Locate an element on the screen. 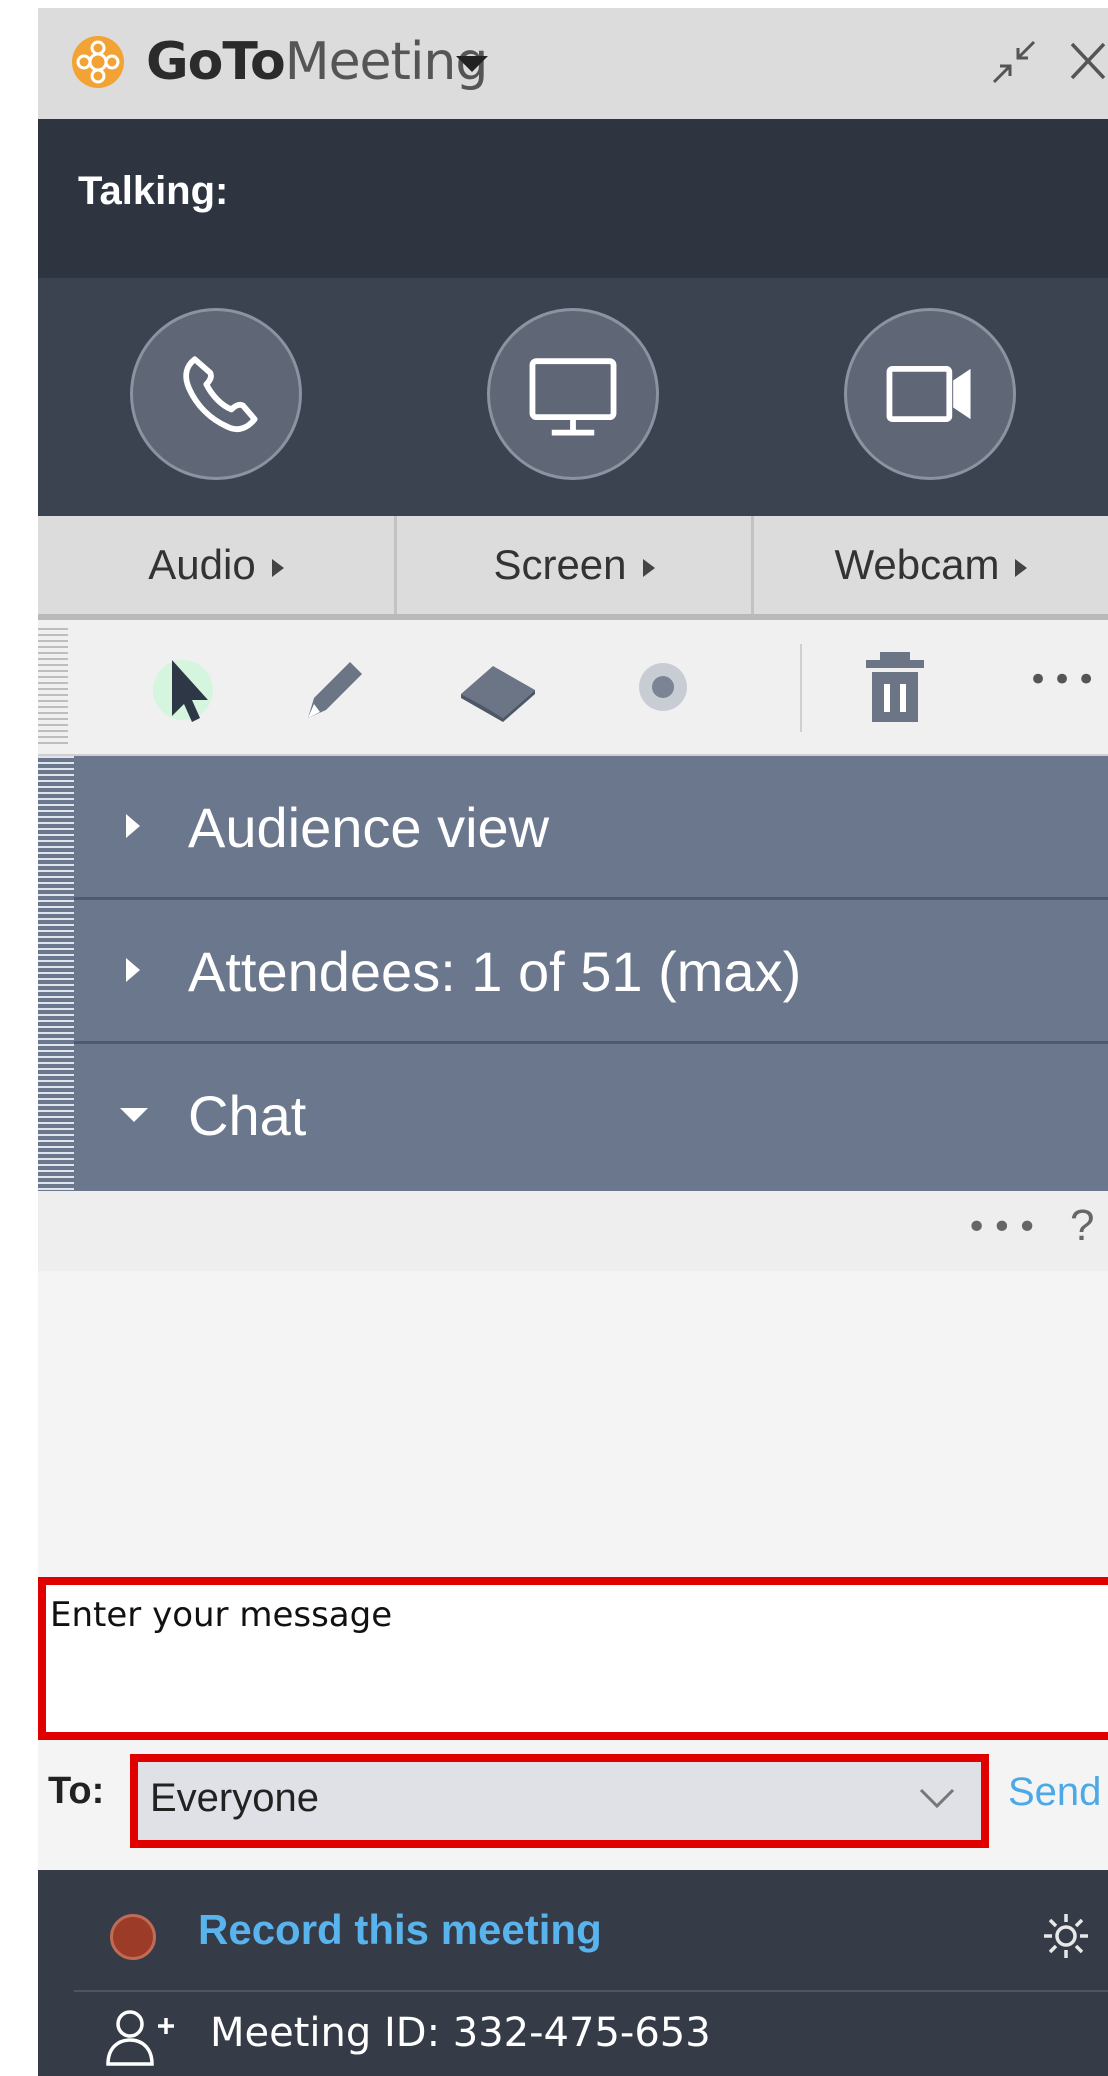 The width and height of the screenshot is (1108, 2076). chat-help-button: ? is located at coordinates (1082, 1226).